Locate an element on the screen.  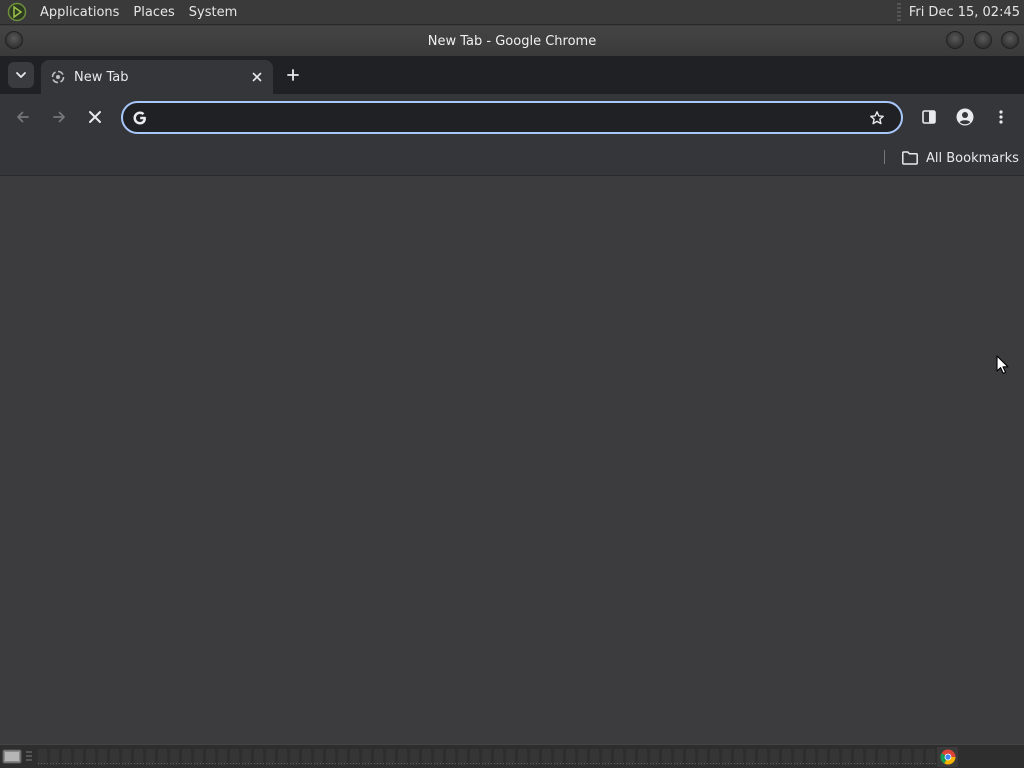
folder-icon is located at coordinates (910, 158).